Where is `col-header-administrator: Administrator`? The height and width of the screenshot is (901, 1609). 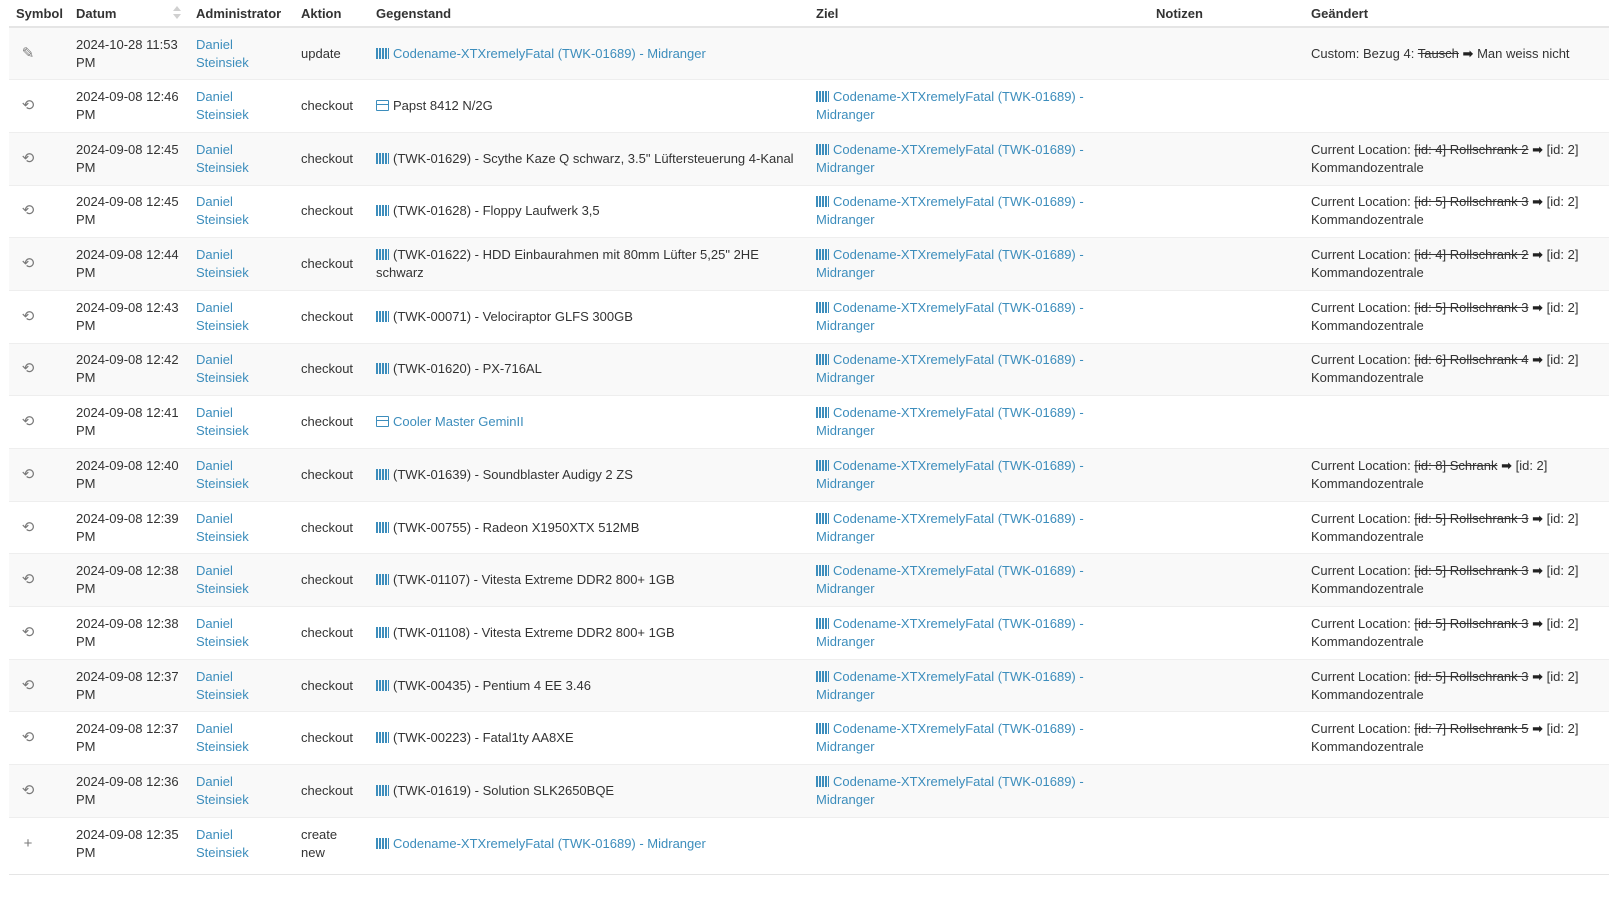
col-header-administrator: Administrator is located at coordinates (241, 14).